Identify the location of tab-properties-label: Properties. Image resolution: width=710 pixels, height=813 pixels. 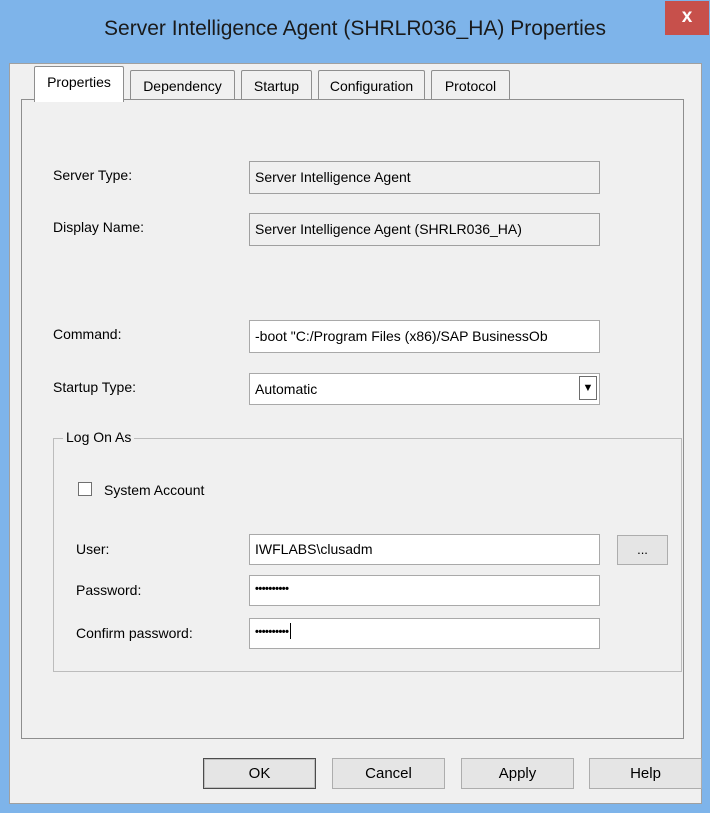
(79, 82).